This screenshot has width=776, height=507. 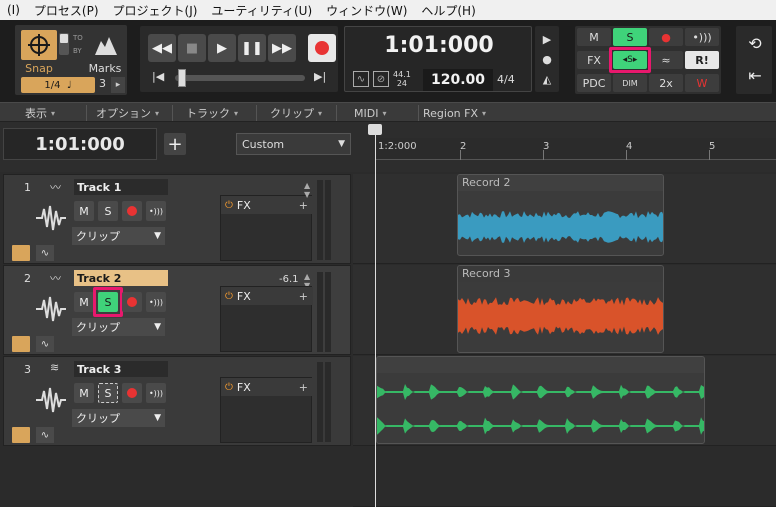 What do you see at coordinates (547, 79) in the screenshot?
I see `metronome-icon: ◭` at bounding box center [547, 79].